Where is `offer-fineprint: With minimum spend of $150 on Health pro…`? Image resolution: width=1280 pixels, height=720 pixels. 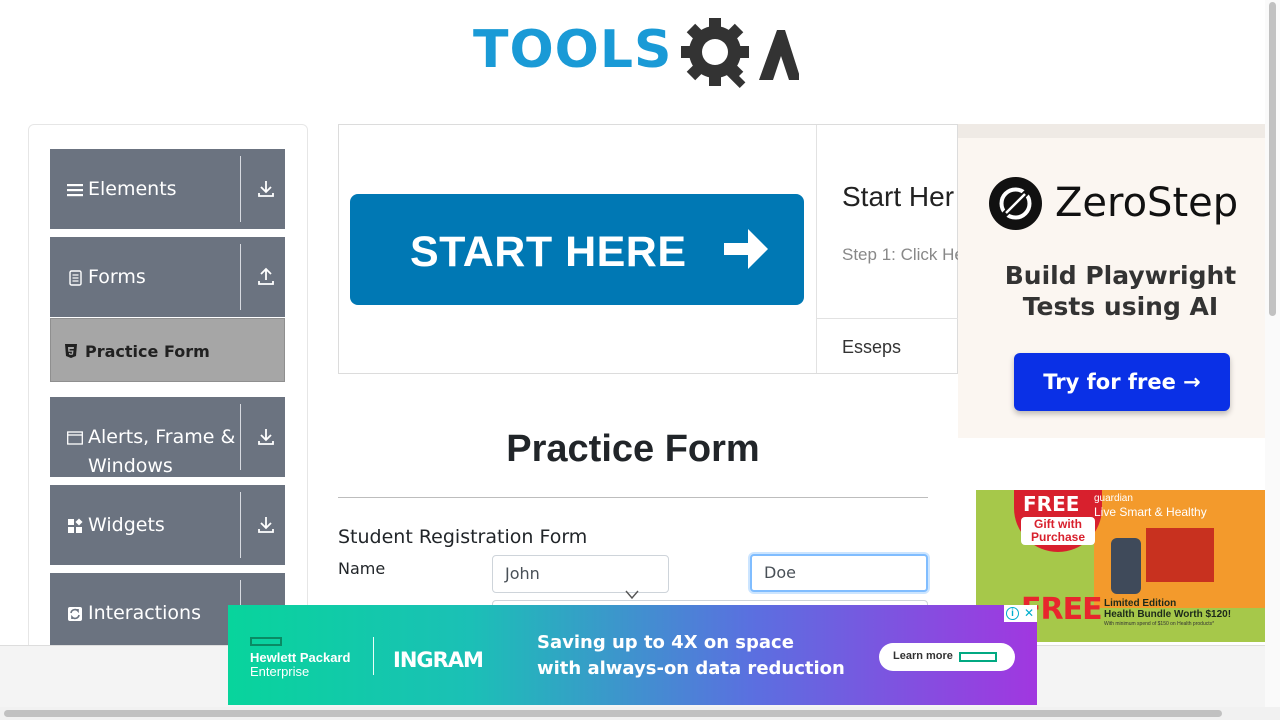
offer-fineprint: With minimum spend of $150 on Health pro… is located at coordinates (1159, 624).